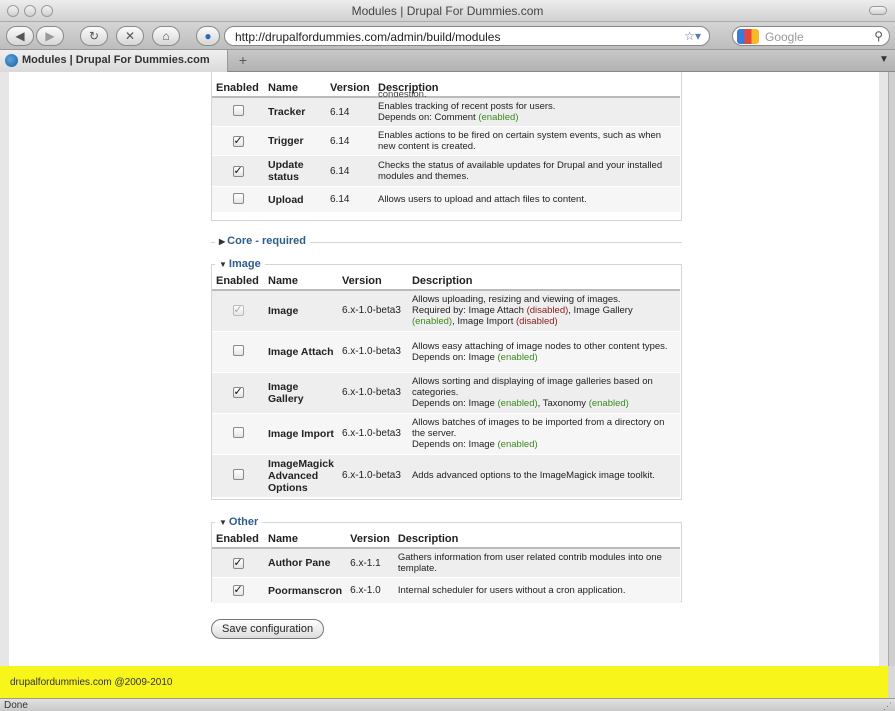 The image size is (895, 711). Describe the element at coordinates (238, 310) in the screenshot. I see `enable-checkbox-disabled: ✓` at that location.